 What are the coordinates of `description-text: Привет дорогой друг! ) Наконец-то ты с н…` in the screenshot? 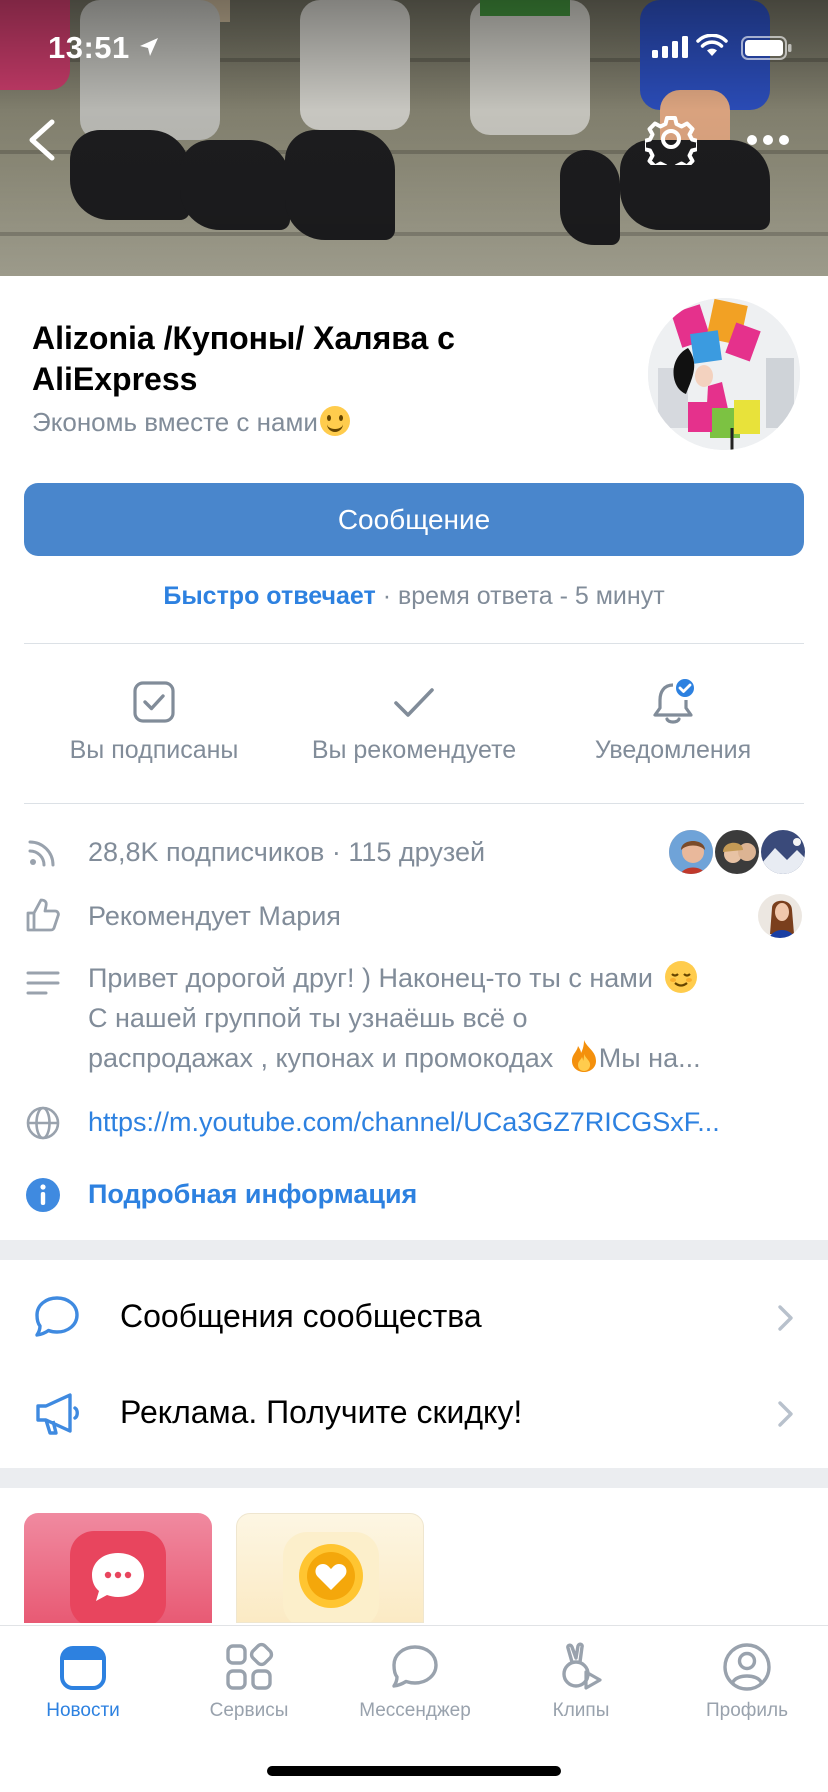 It's located at (448, 1018).